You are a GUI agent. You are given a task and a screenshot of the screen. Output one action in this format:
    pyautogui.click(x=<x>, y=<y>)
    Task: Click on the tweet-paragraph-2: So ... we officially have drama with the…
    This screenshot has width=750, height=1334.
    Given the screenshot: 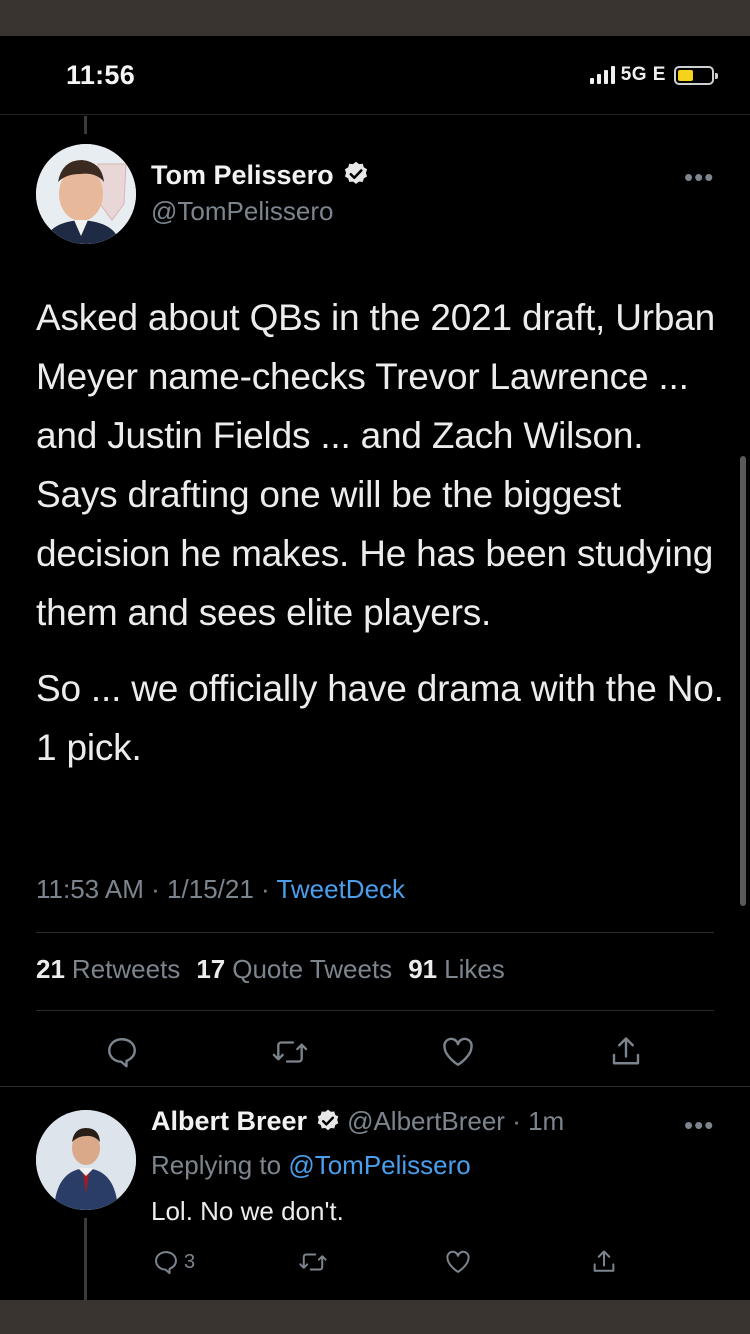 What is the action you would take?
    pyautogui.click(x=380, y=718)
    